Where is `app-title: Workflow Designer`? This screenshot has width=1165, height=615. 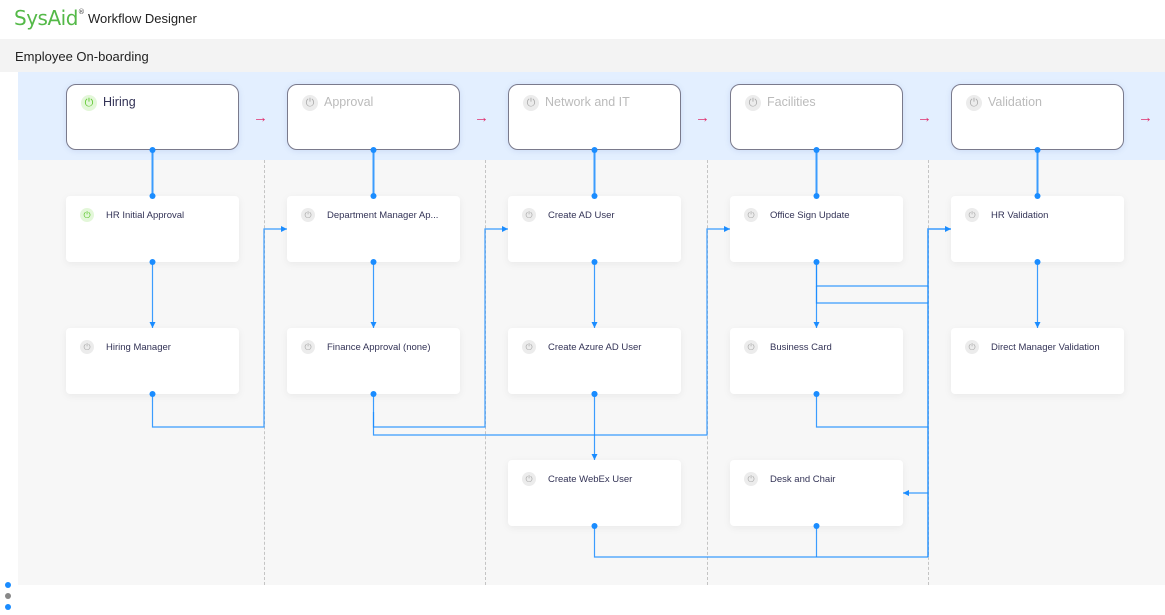 app-title: Workflow Designer is located at coordinates (142, 18).